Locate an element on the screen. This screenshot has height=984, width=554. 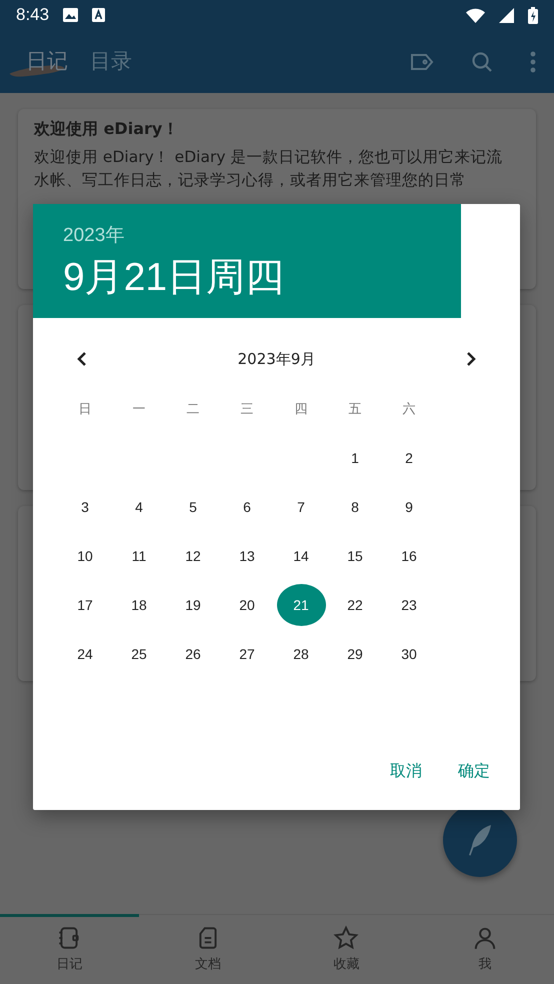
calendar-day: 27 is located at coordinates (247, 653).